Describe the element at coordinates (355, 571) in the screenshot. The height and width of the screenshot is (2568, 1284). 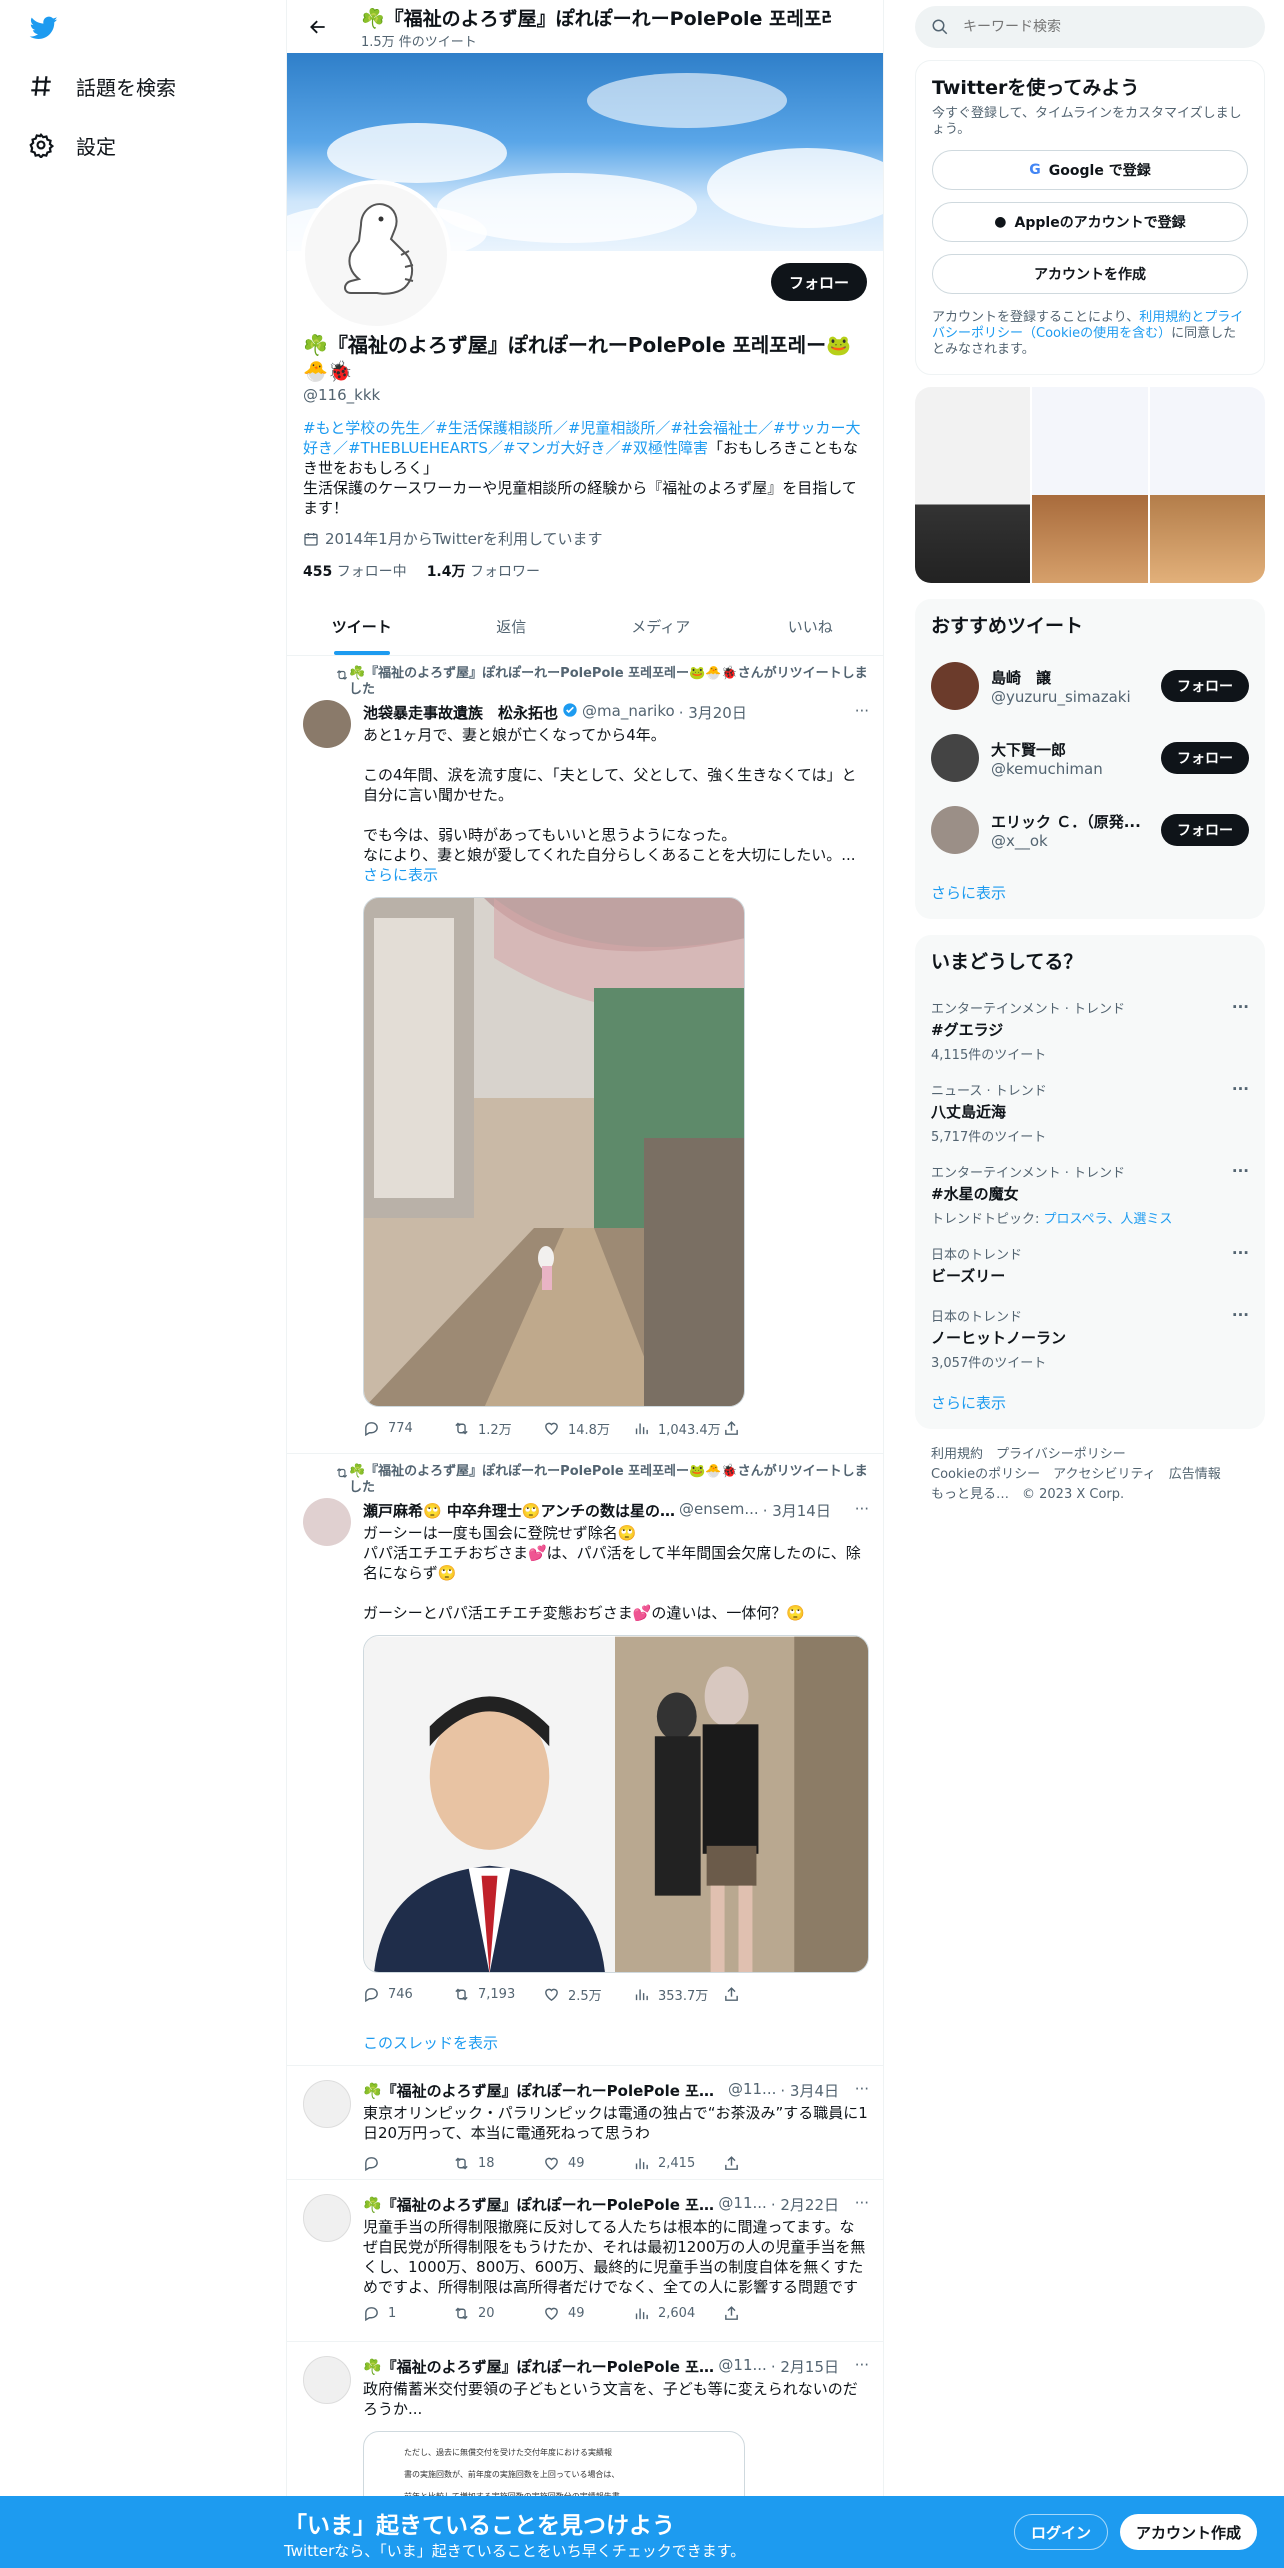
I see `following-link: 455 フォロー中` at that location.